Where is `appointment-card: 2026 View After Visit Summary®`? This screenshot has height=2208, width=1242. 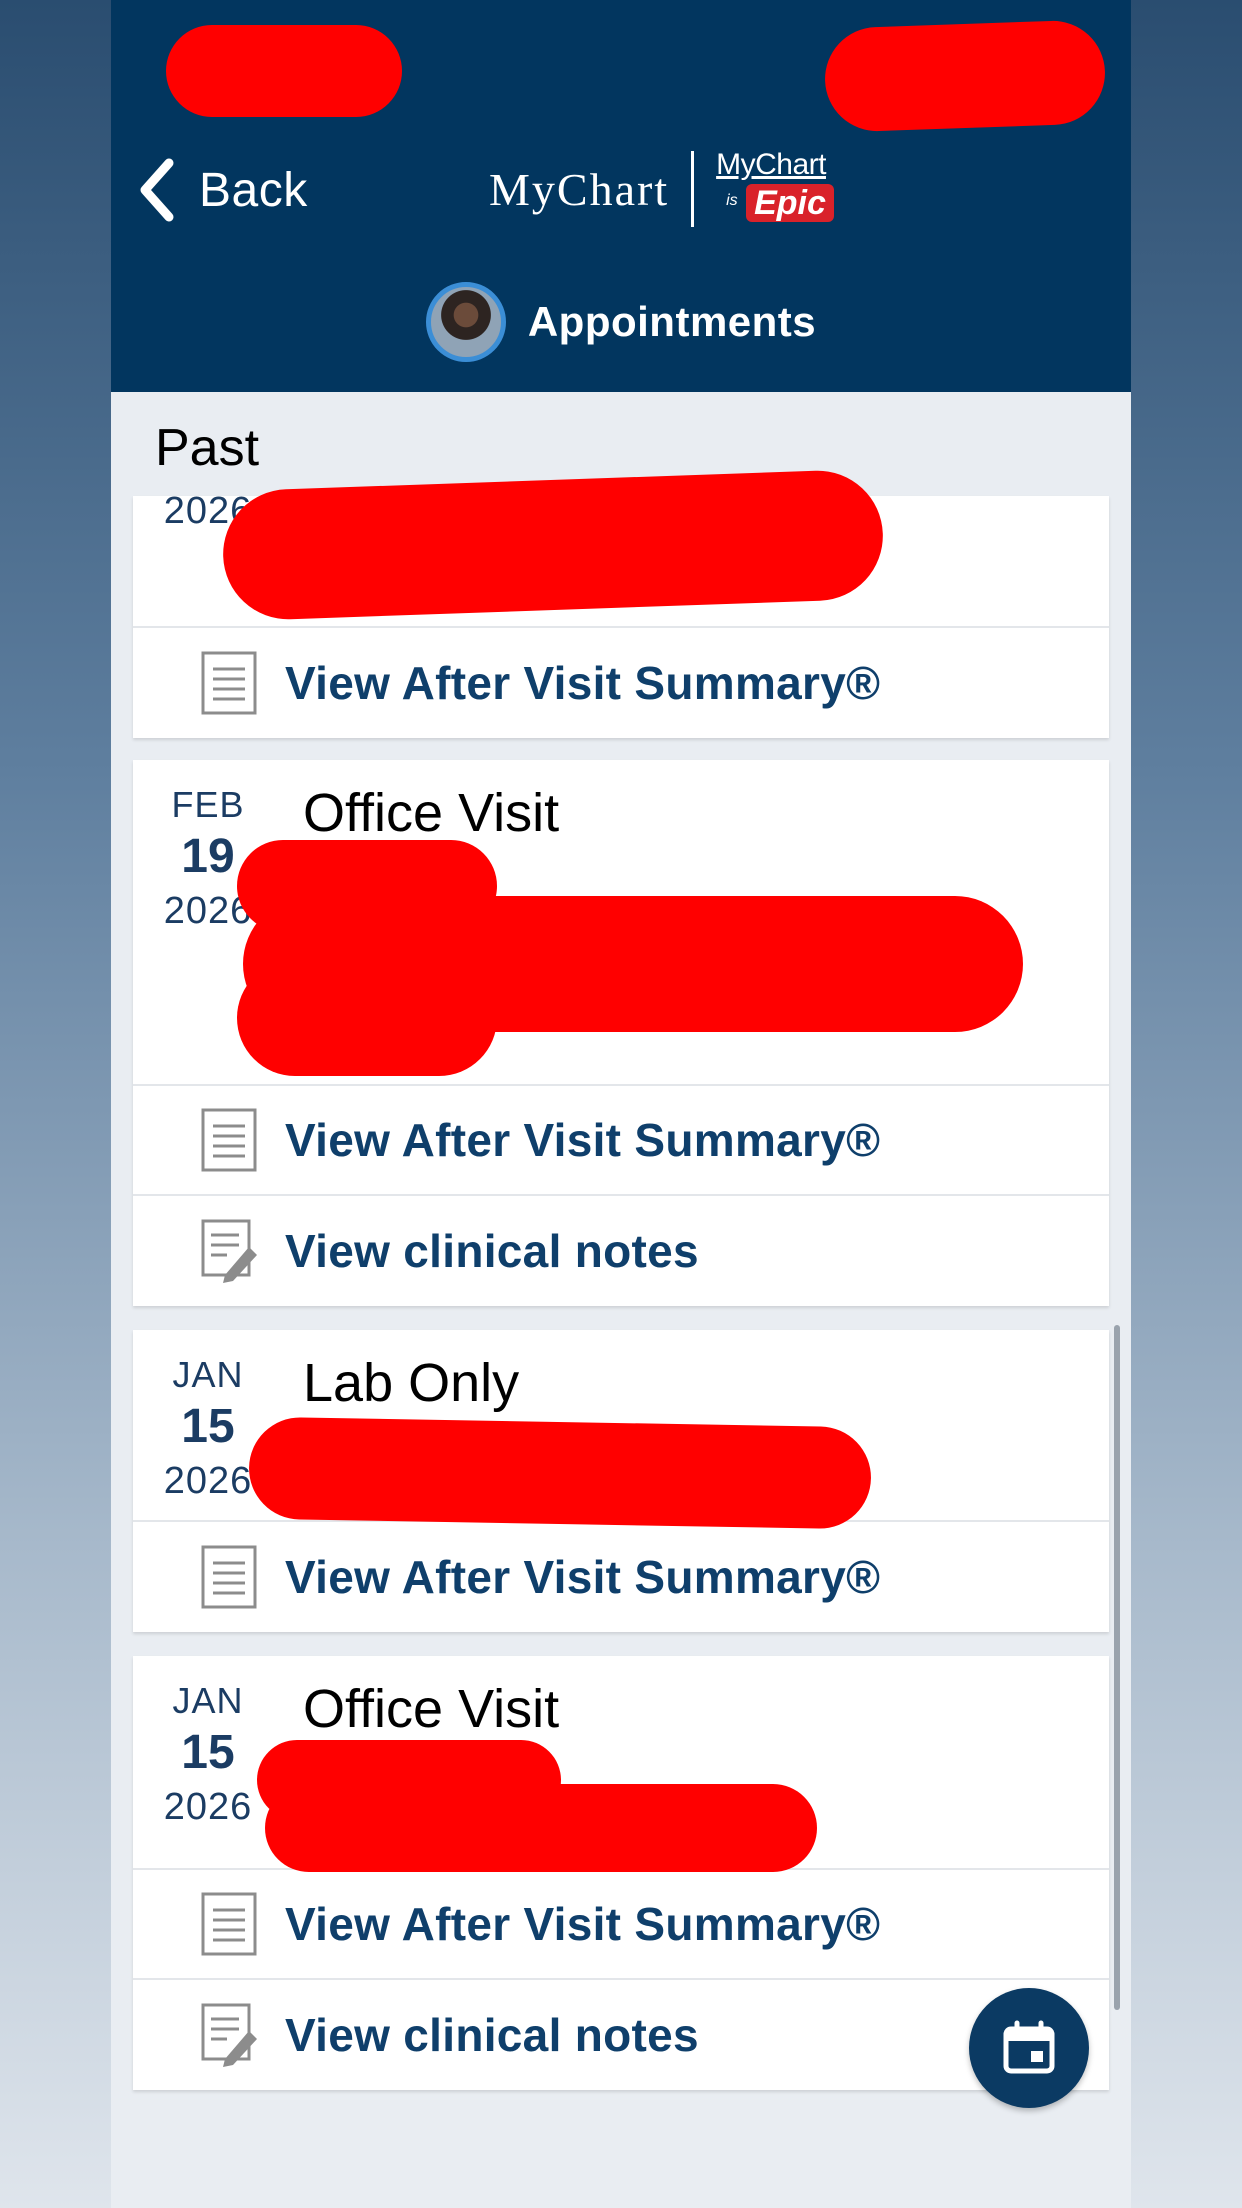
appointment-card: 2026 View After Visit Summary® is located at coordinates (621, 603).